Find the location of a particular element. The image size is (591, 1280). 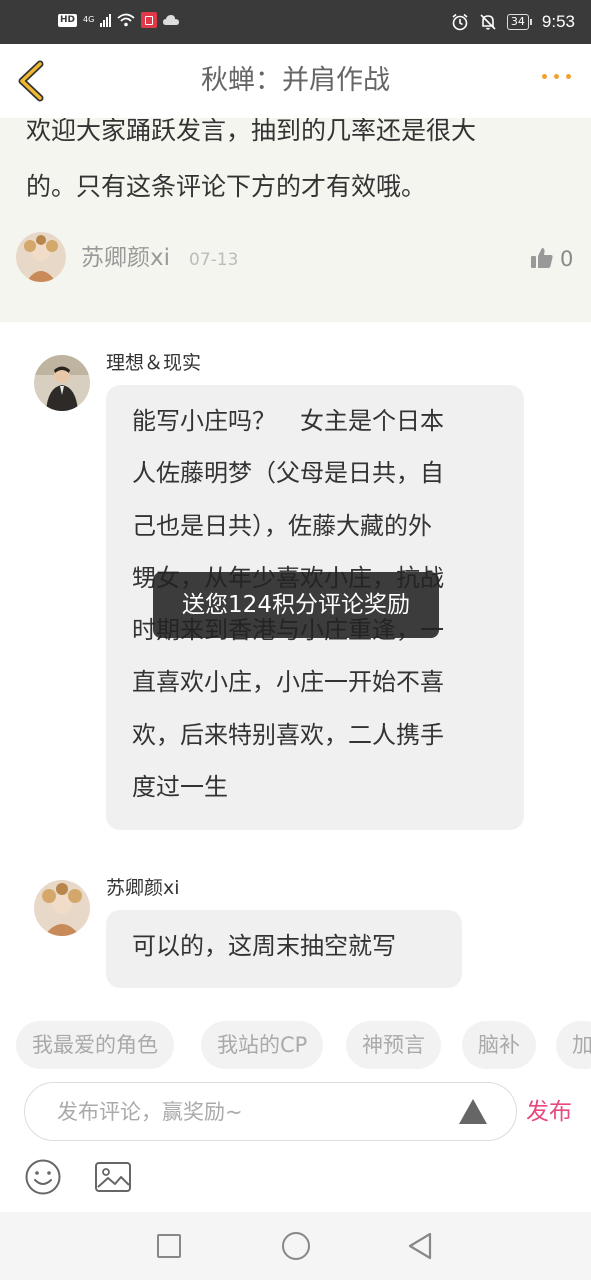

triangle-up-icon is located at coordinates (473, 1111).